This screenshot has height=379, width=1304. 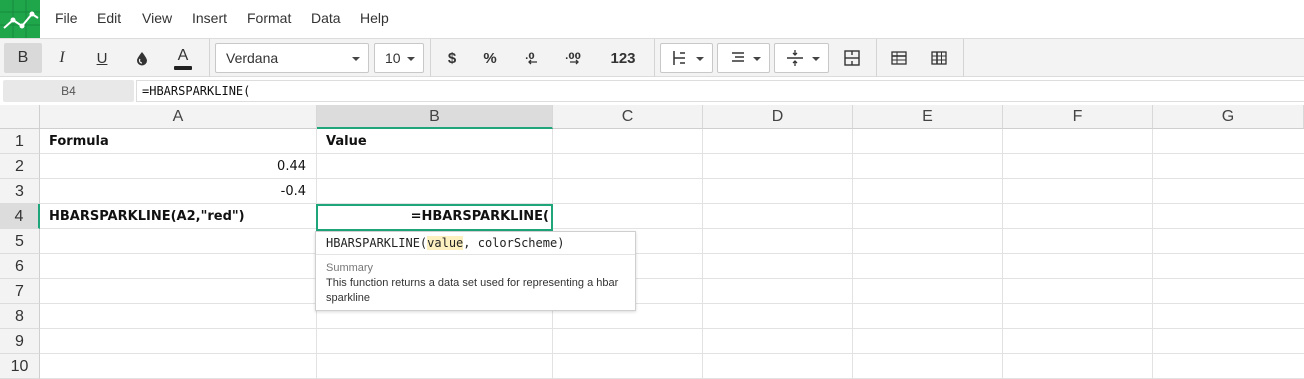 I want to click on menu-view: View, so click(x=157, y=18).